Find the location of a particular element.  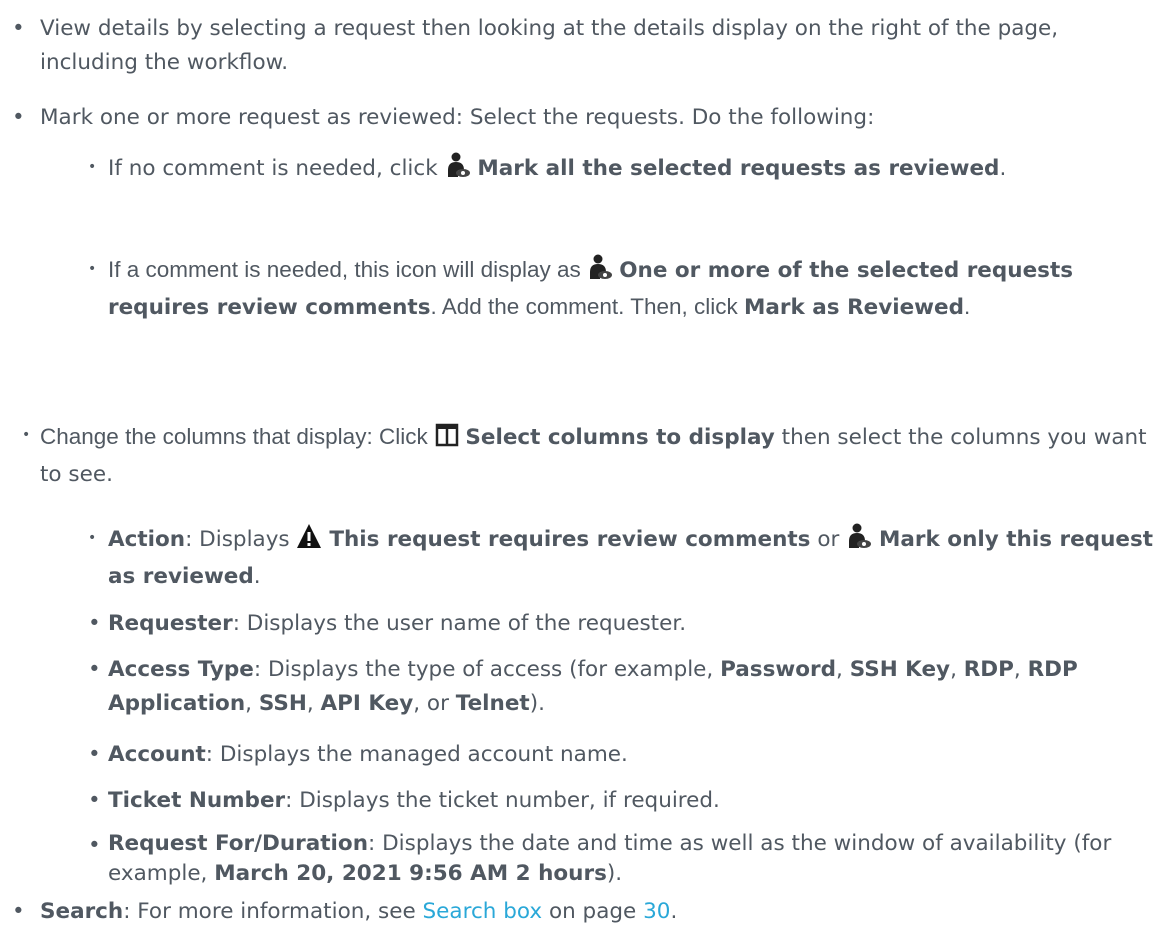

search-box-link: Search box is located at coordinates (483, 911).